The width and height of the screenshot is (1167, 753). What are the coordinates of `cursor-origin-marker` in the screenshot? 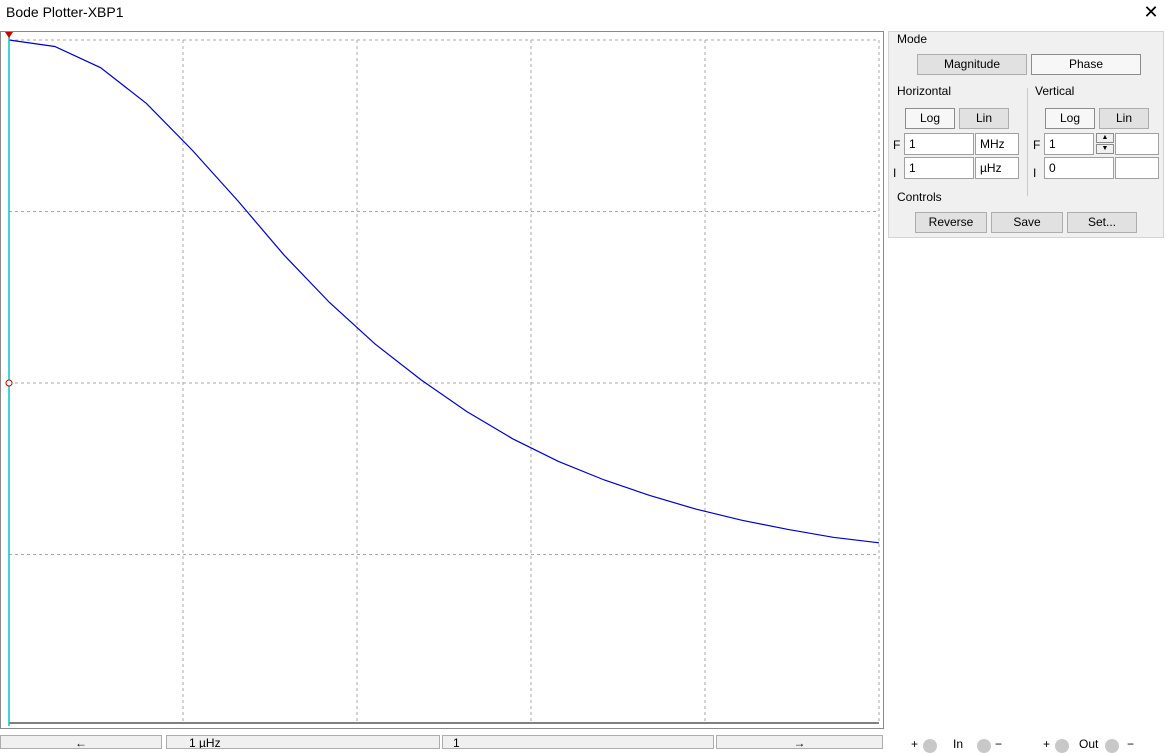 It's located at (9, 383).